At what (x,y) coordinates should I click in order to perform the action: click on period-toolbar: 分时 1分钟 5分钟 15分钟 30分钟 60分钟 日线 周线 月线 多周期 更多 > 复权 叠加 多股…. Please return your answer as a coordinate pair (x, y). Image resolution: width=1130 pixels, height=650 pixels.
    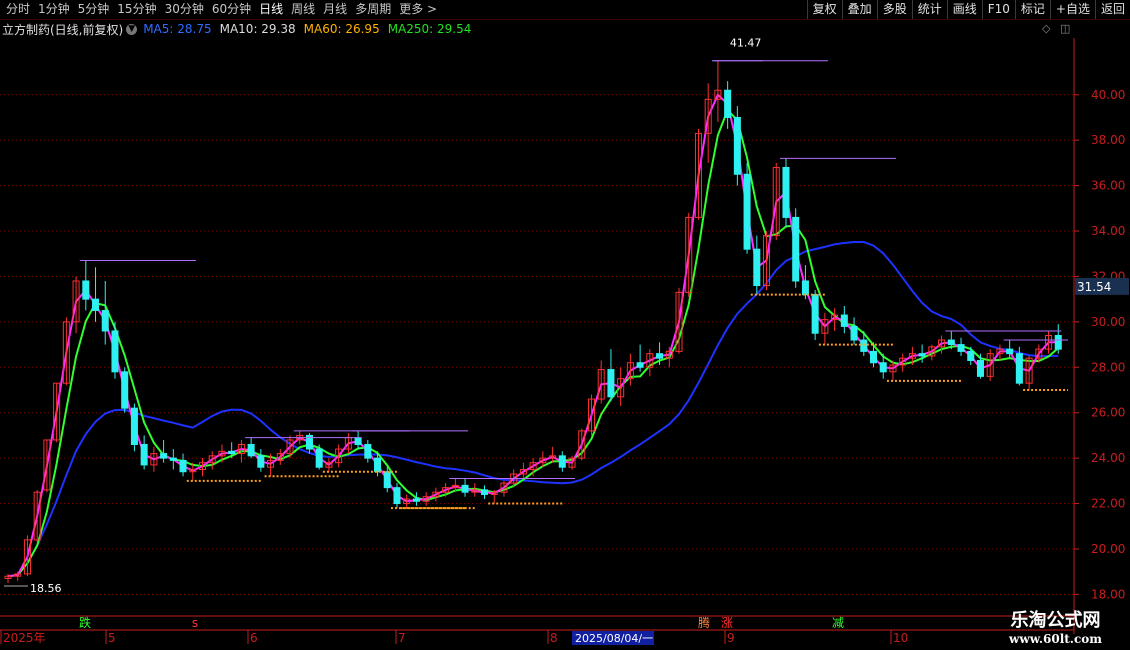
    Looking at the image, I should click on (565, 10).